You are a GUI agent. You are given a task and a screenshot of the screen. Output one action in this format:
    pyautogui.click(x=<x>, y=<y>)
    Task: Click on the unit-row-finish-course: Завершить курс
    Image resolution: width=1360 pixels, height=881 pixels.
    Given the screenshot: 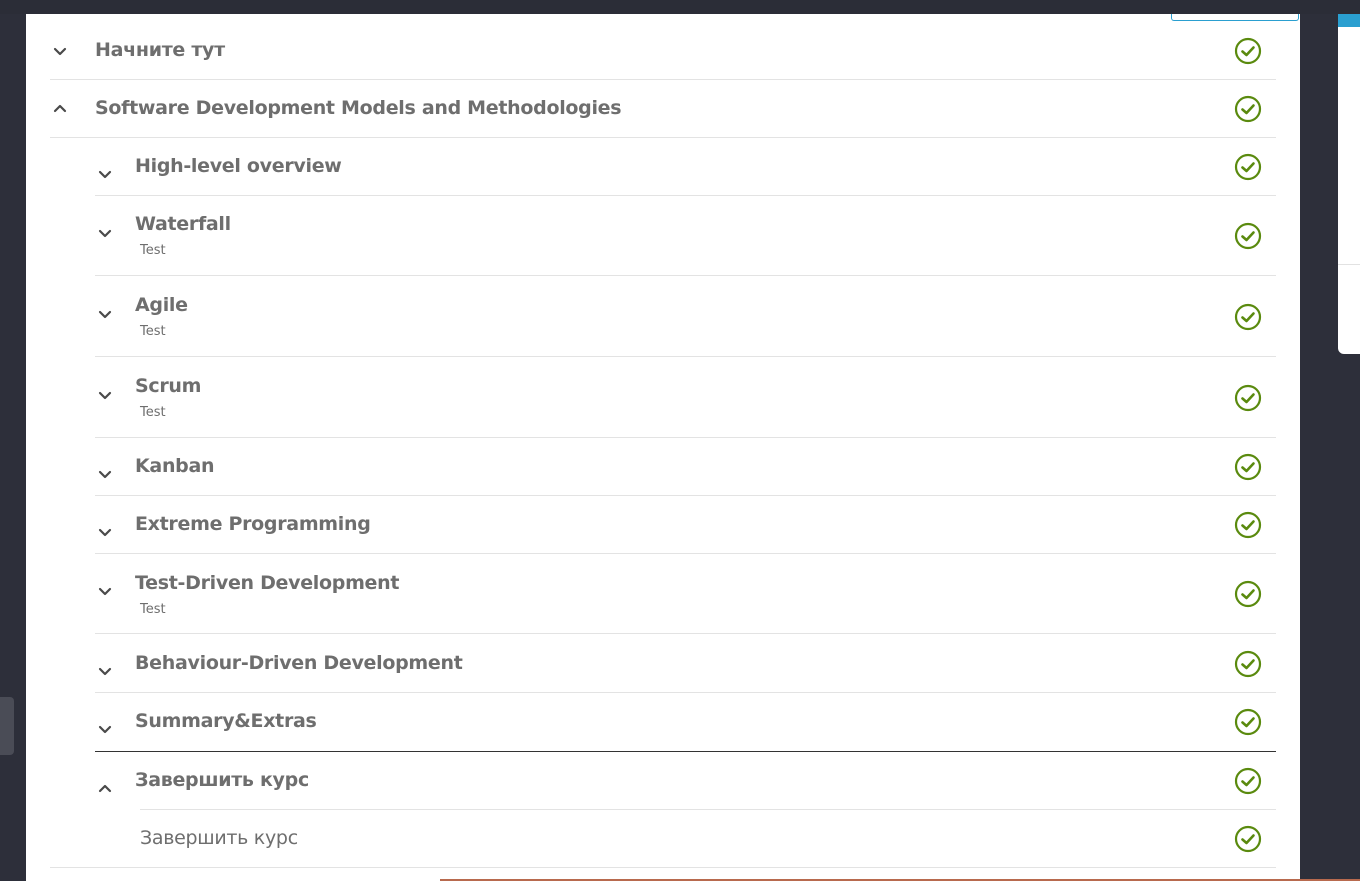 What is the action you would take?
    pyautogui.click(x=663, y=839)
    